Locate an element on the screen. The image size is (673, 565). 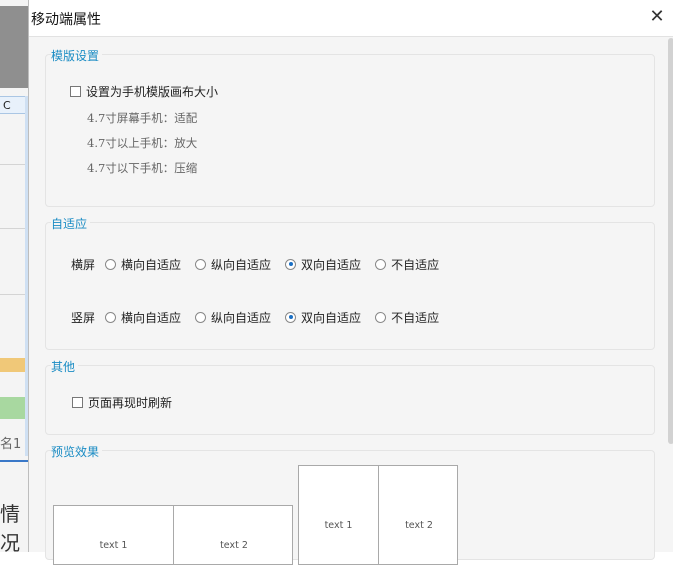
landscape-preview: text 1 text 2 is located at coordinates (173, 535).